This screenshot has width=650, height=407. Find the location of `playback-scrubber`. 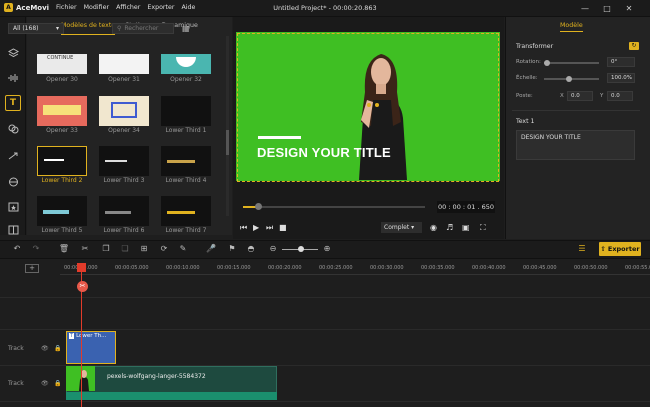

playback-scrubber is located at coordinates (258, 206).